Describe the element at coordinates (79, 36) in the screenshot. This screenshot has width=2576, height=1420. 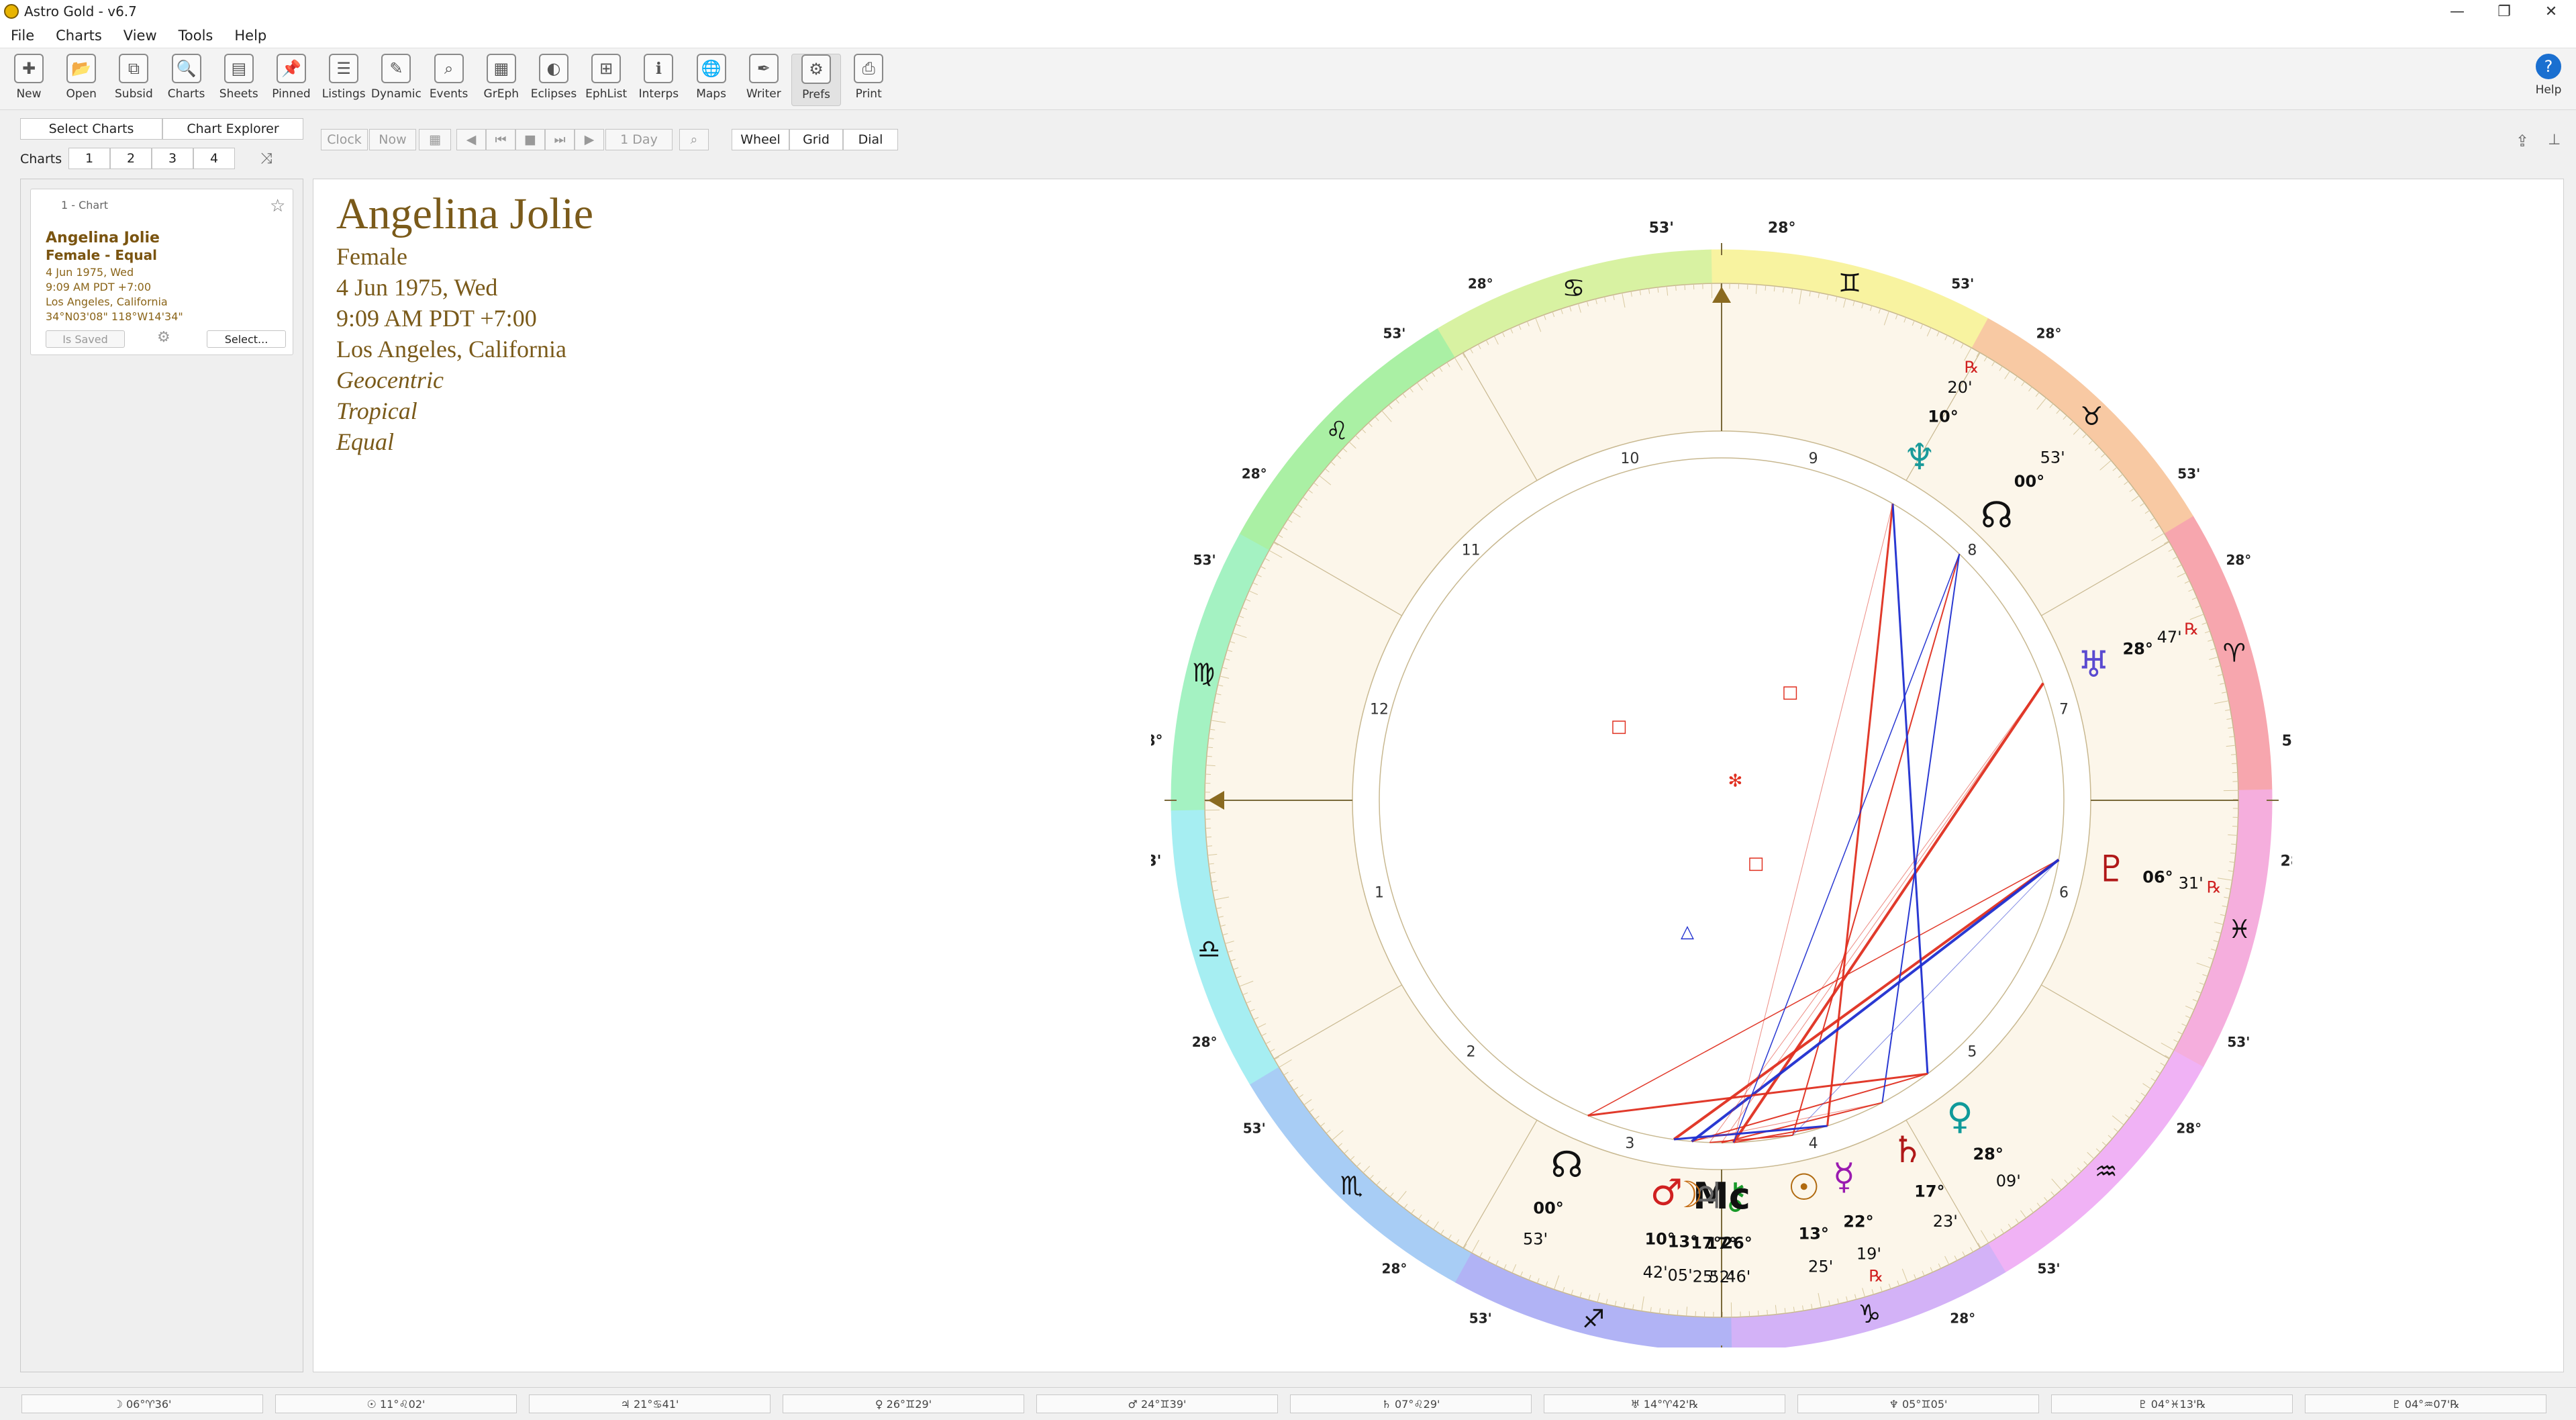
I see `menu-charts: Charts` at that location.